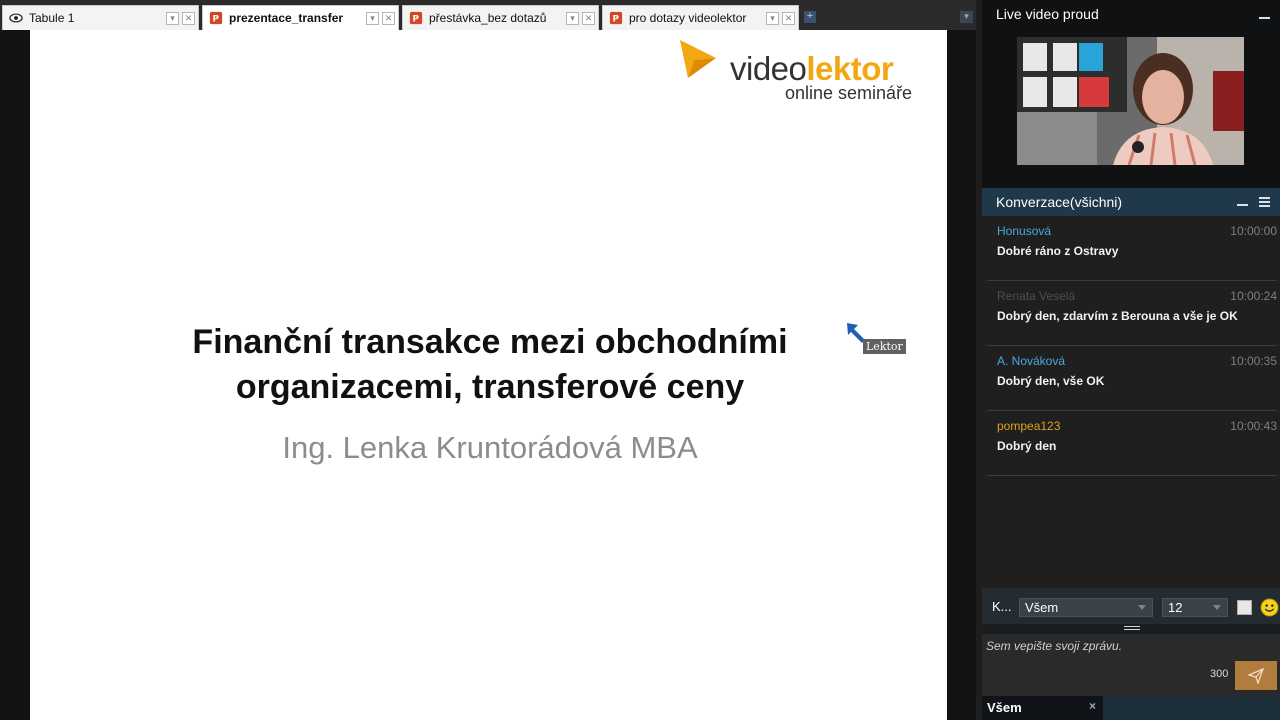 Image resolution: width=1280 pixels, height=720 pixels. I want to click on tab-prezentace: P prezentace_transfer ▾ ✕, so click(300, 17).